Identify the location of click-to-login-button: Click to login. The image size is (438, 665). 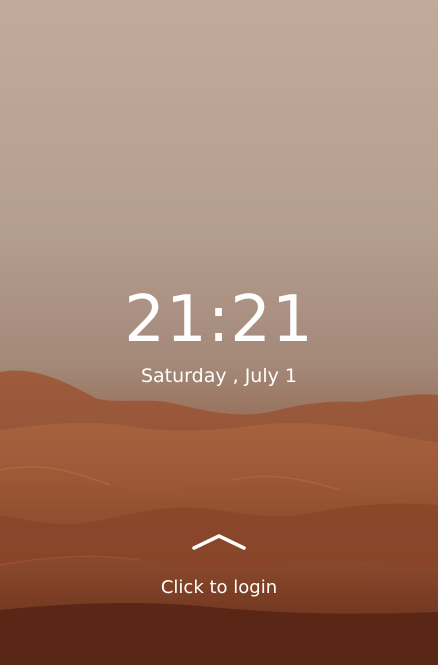
(219, 588).